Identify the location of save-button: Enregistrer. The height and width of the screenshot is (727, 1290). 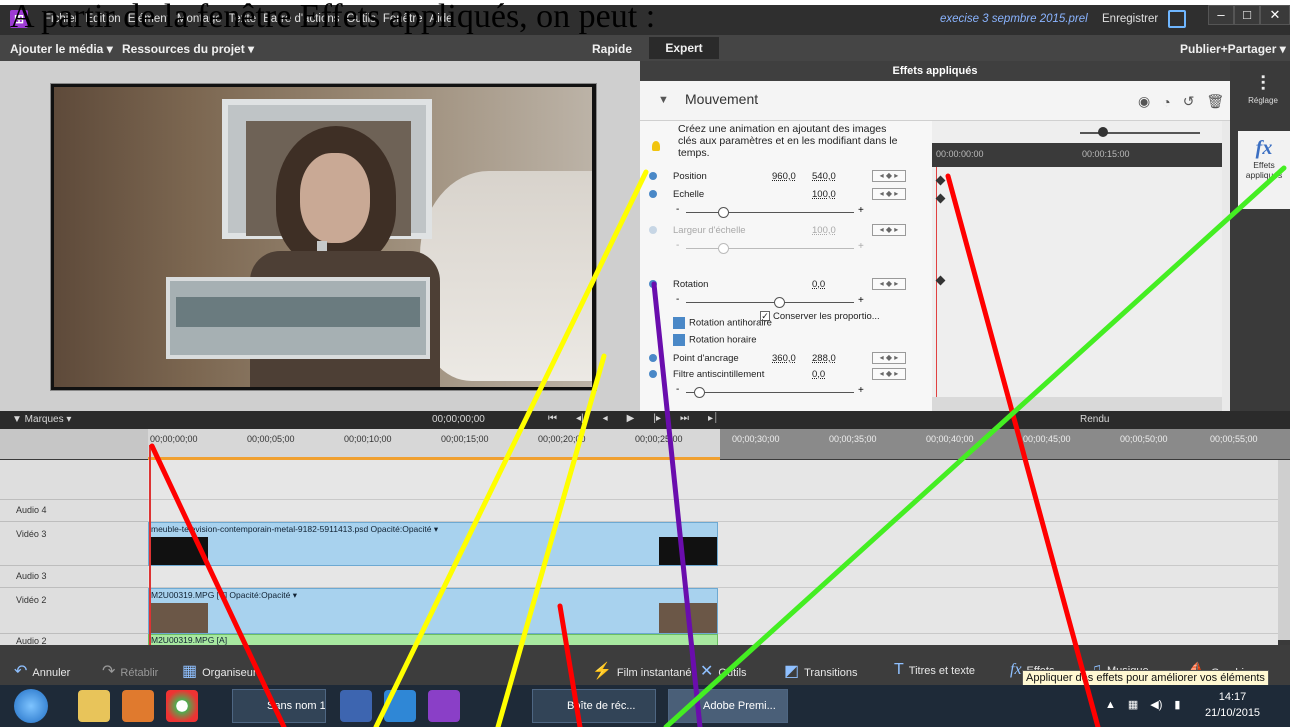
(1130, 19).